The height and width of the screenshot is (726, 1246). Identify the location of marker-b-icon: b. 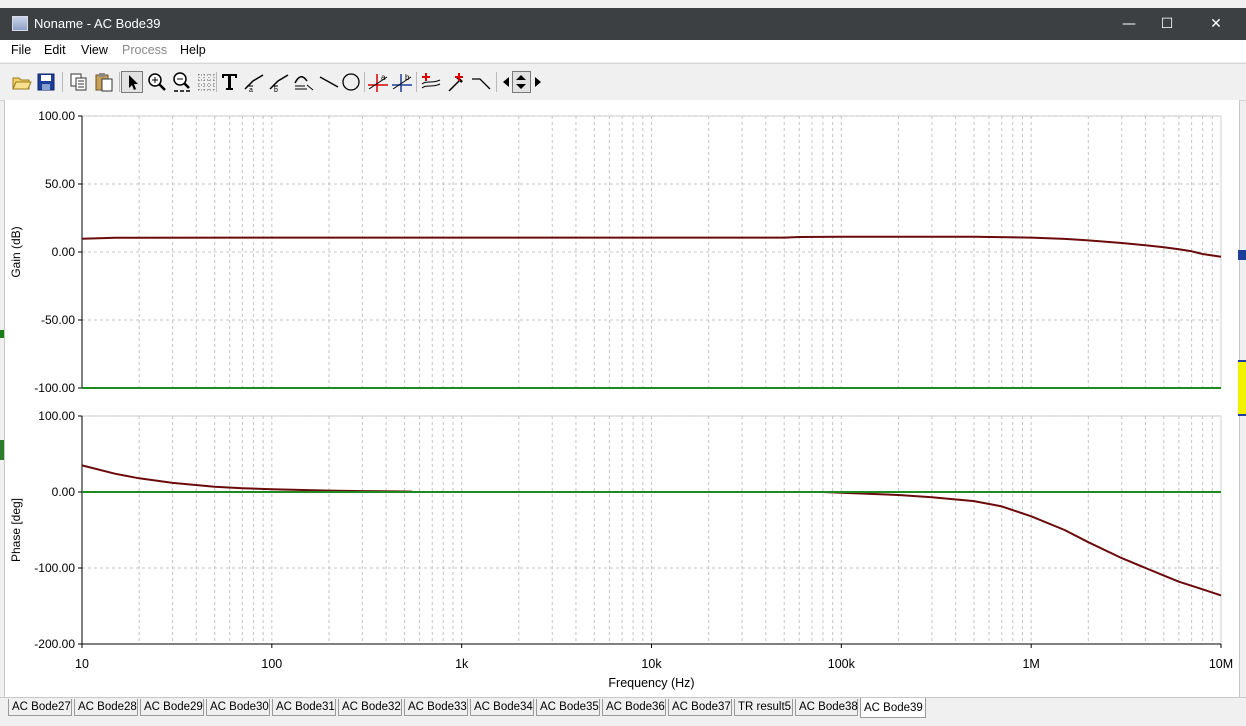
(402, 82).